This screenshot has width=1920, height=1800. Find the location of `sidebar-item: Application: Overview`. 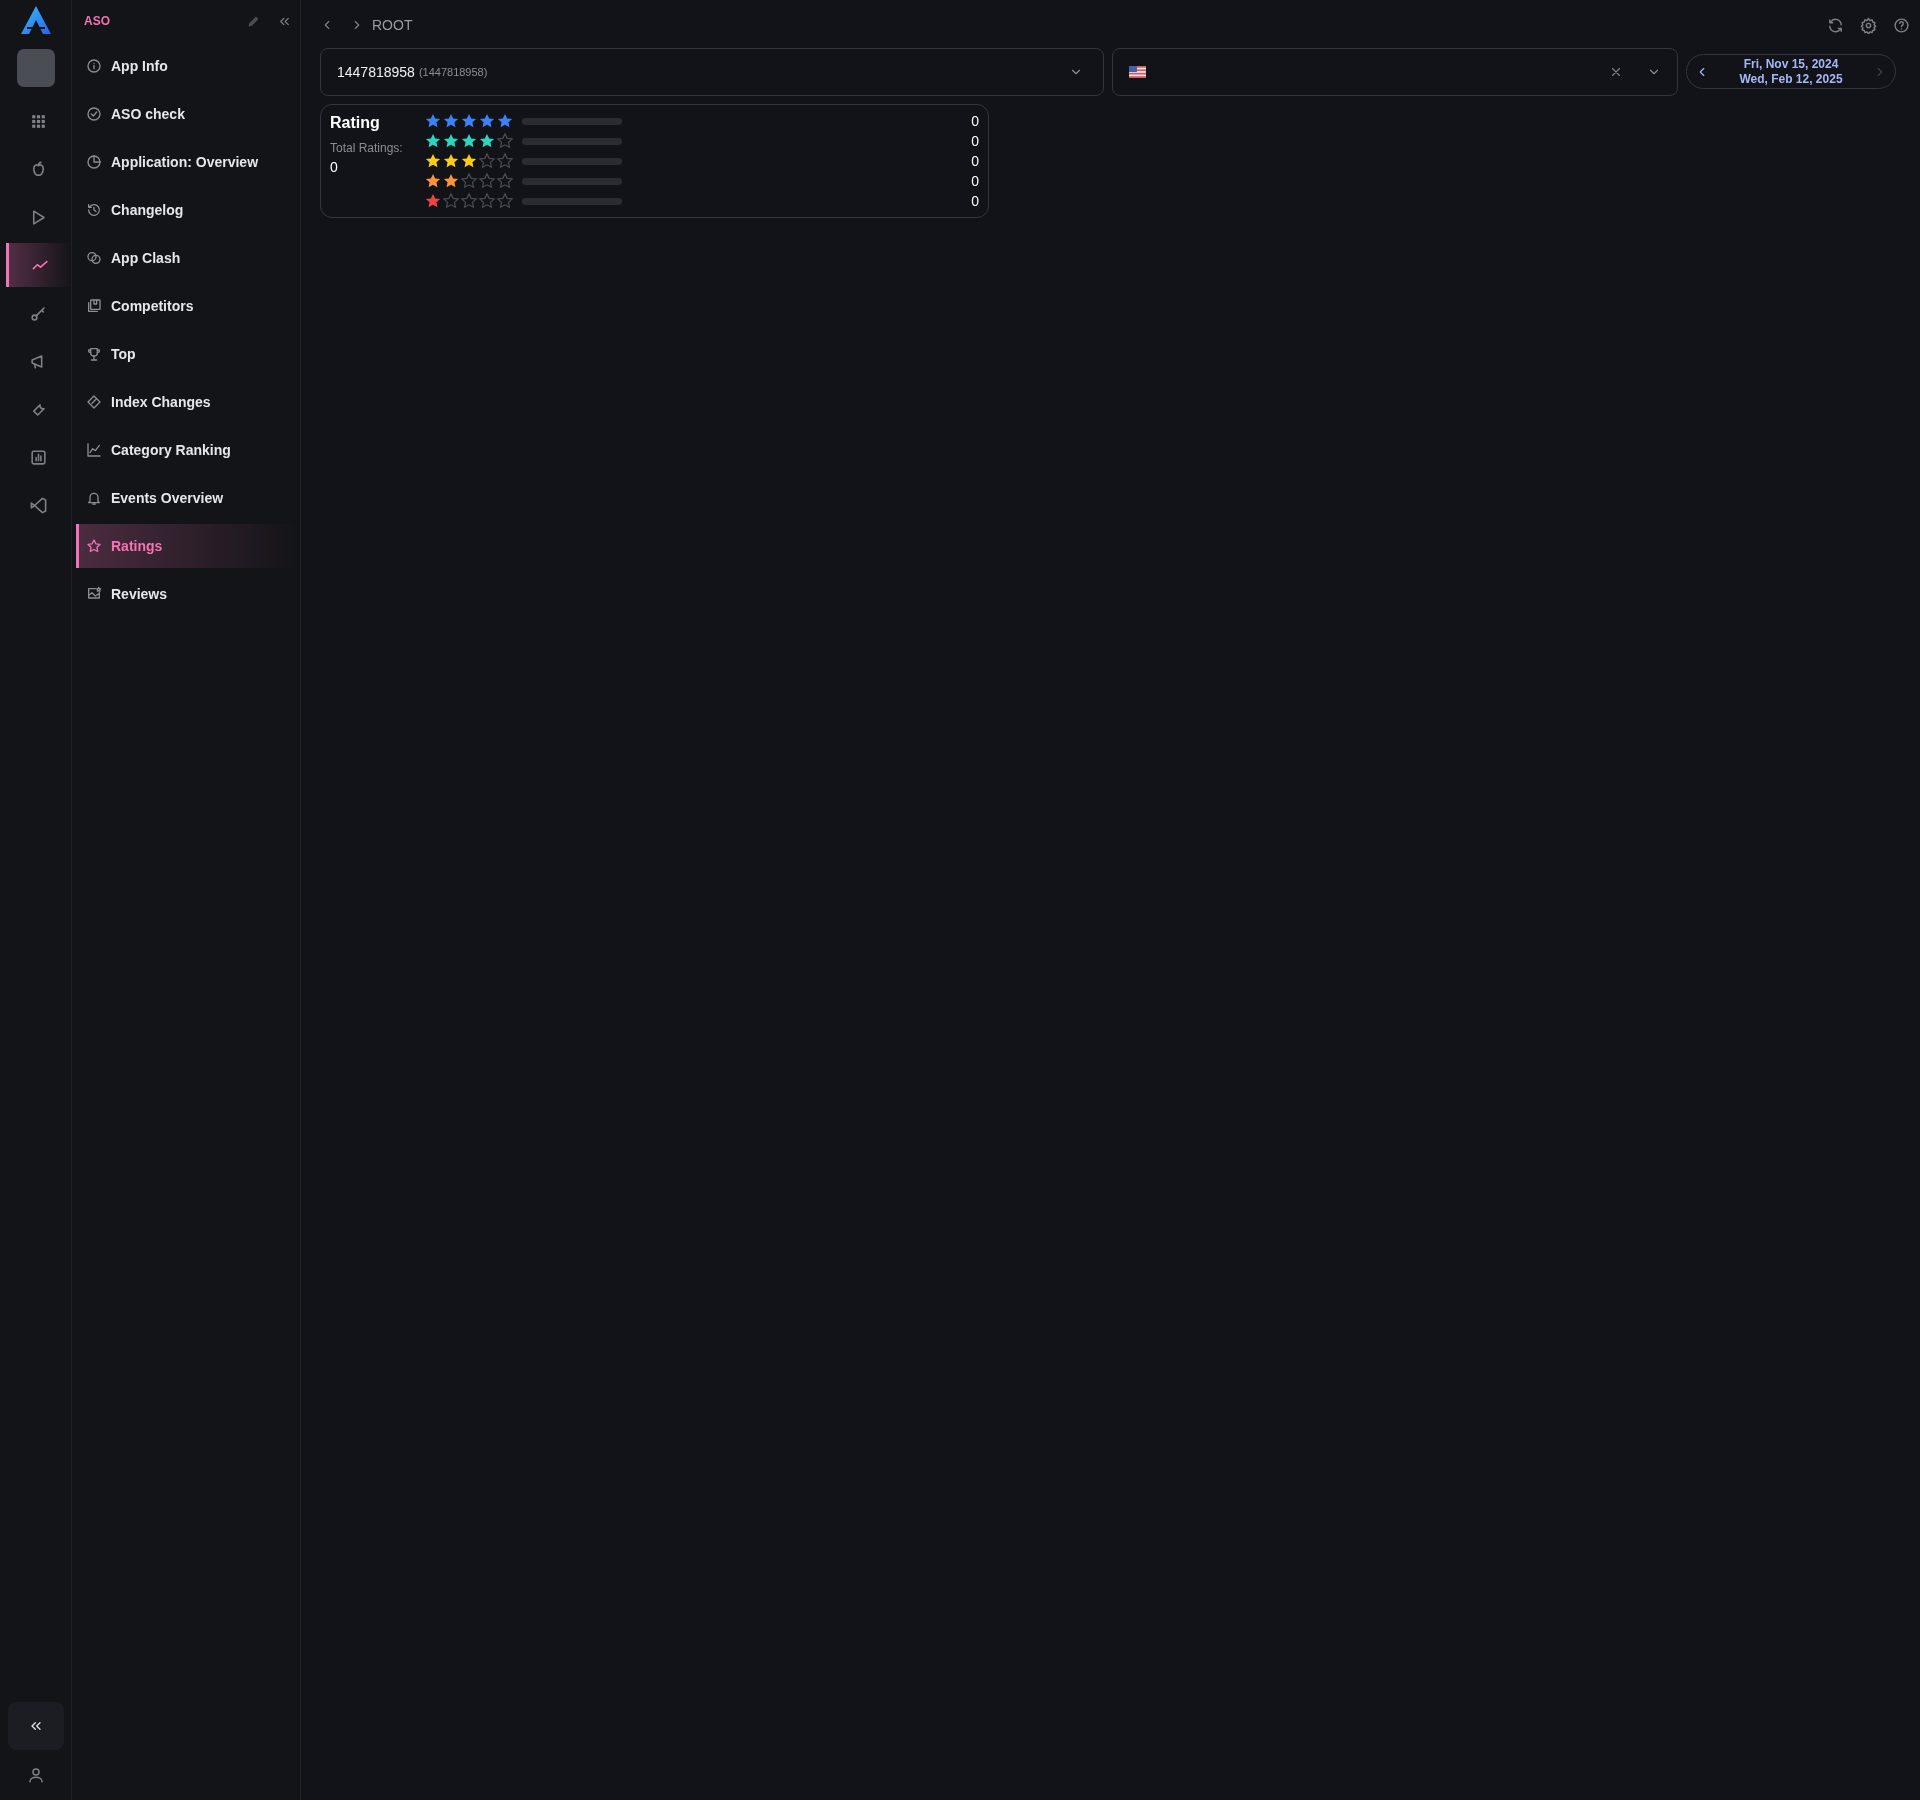

sidebar-item: Application: Overview is located at coordinates (186, 162).